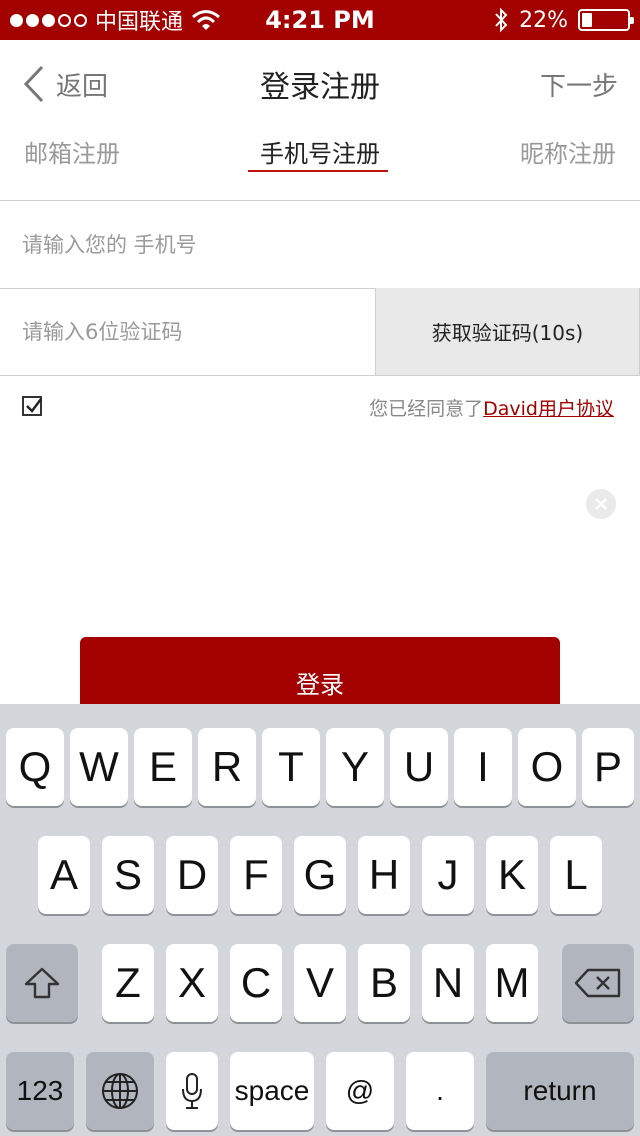 The width and height of the screenshot is (640, 1136). Describe the element at coordinates (483, 767) in the screenshot. I see `key-i: I` at that location.